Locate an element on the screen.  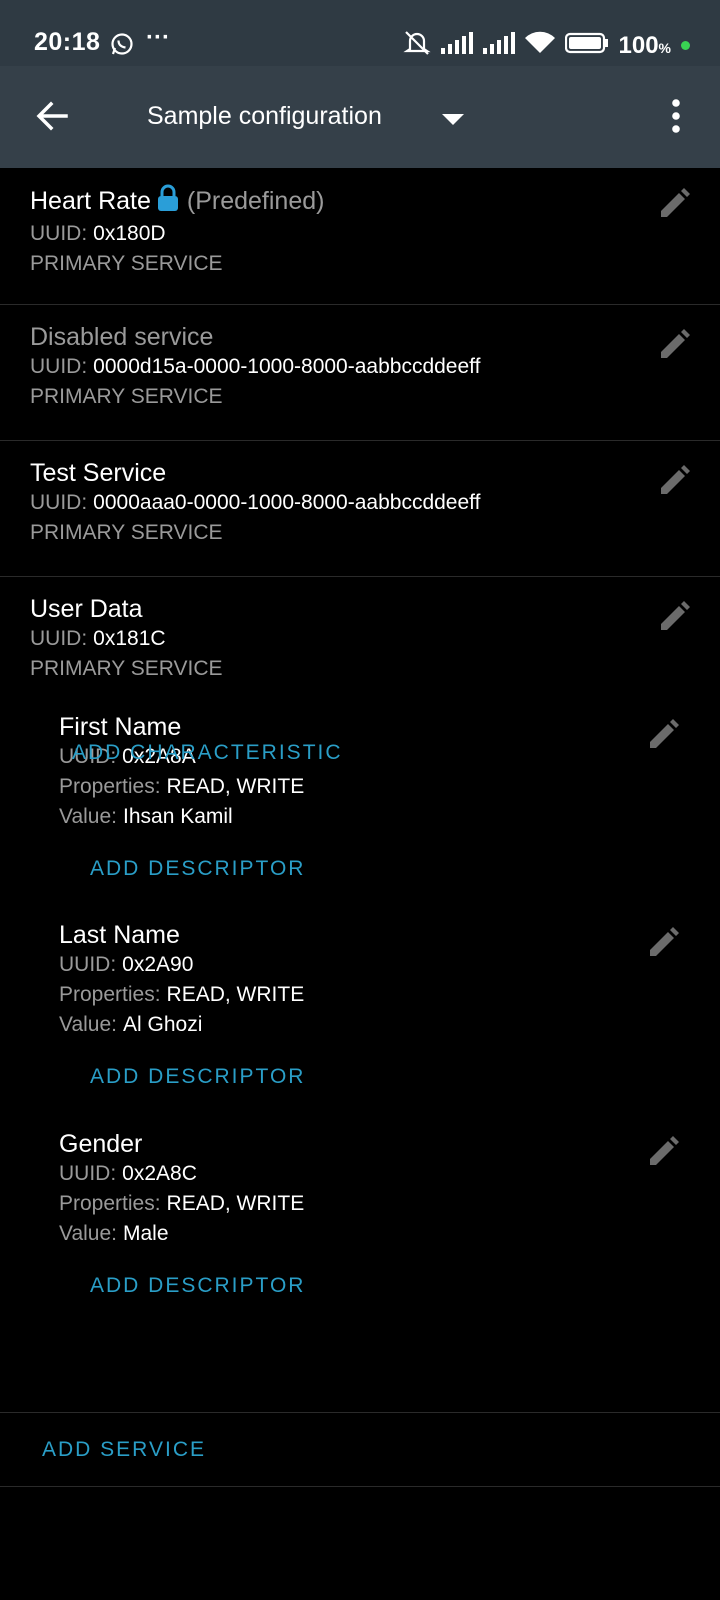
characteristic-uuid: UUID: 0x2A90 is located at coordinates (126, 964).